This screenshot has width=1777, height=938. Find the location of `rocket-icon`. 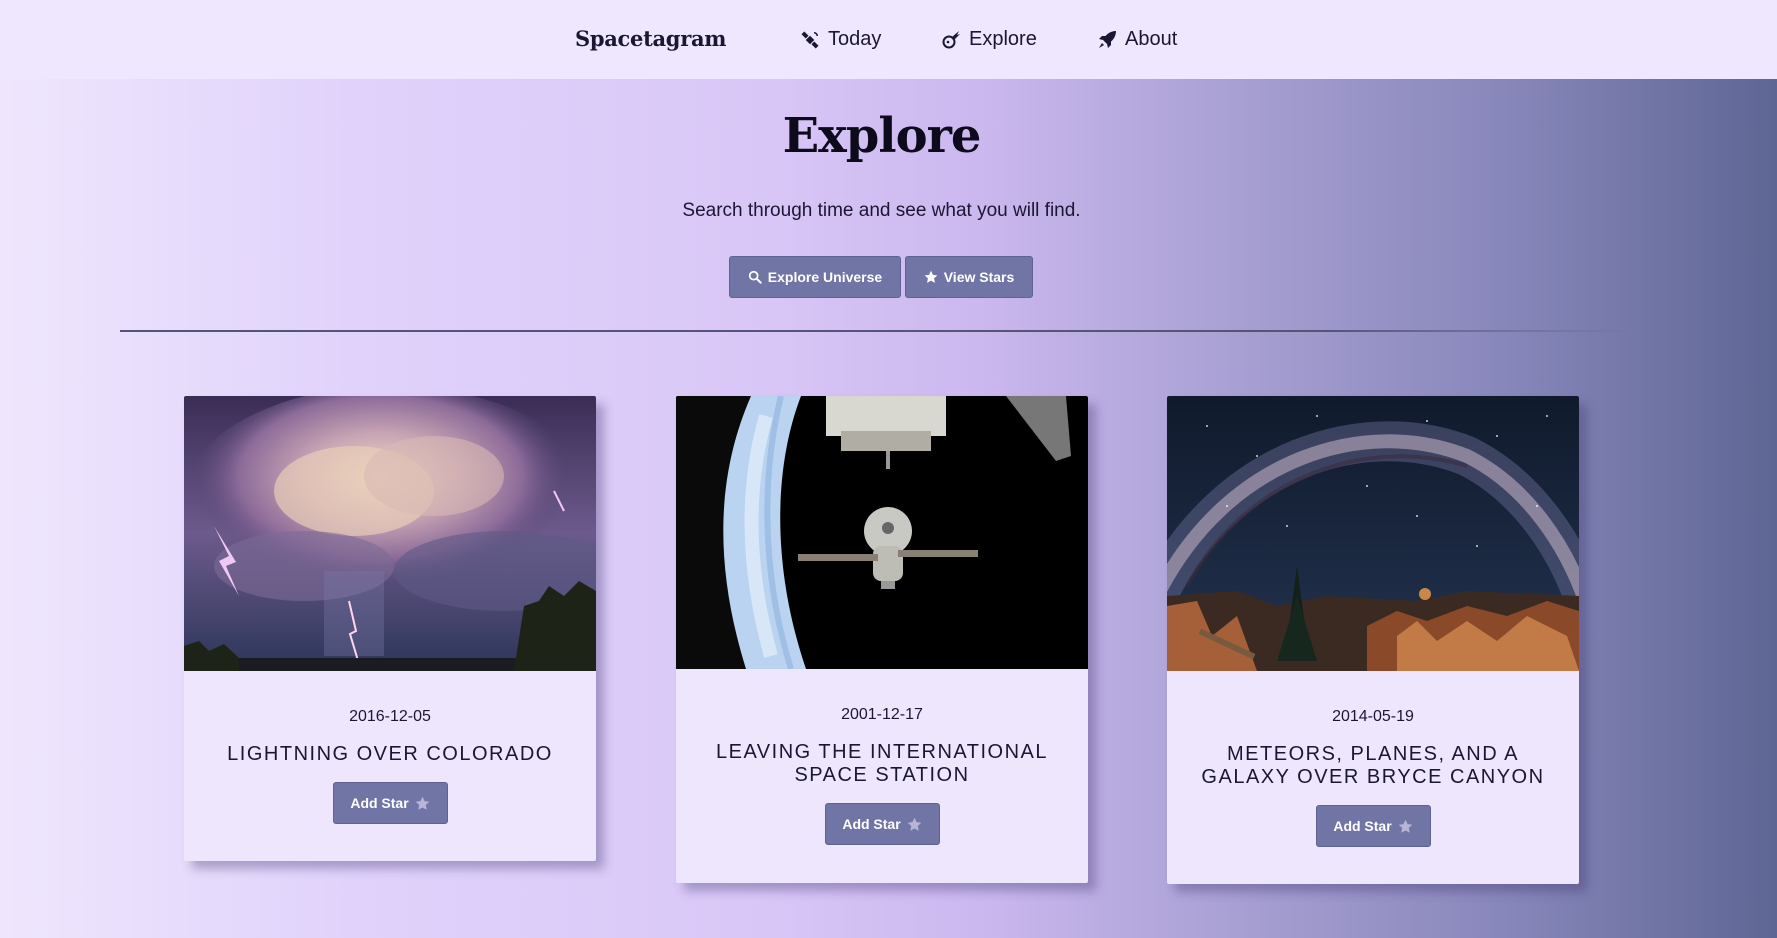

rocket-icon is located at coordinates (1107, 39).